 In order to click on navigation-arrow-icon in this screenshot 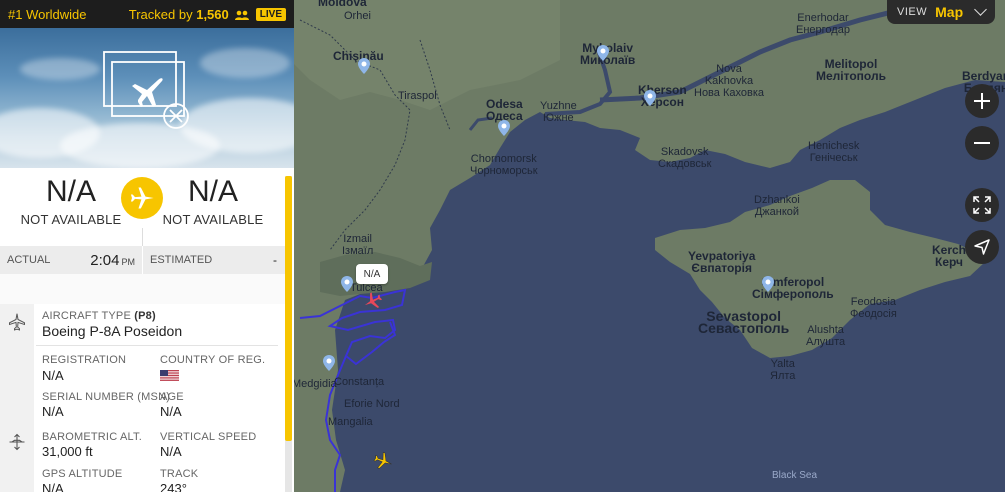, I will do `click(982, 247)`.